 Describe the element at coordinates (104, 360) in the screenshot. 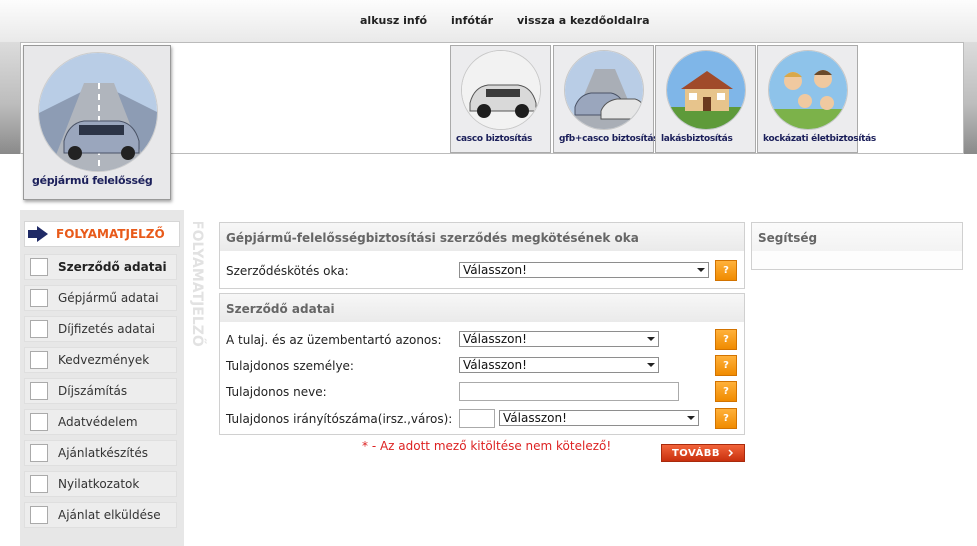

I see `step-label: Kedvezmények` at that location.